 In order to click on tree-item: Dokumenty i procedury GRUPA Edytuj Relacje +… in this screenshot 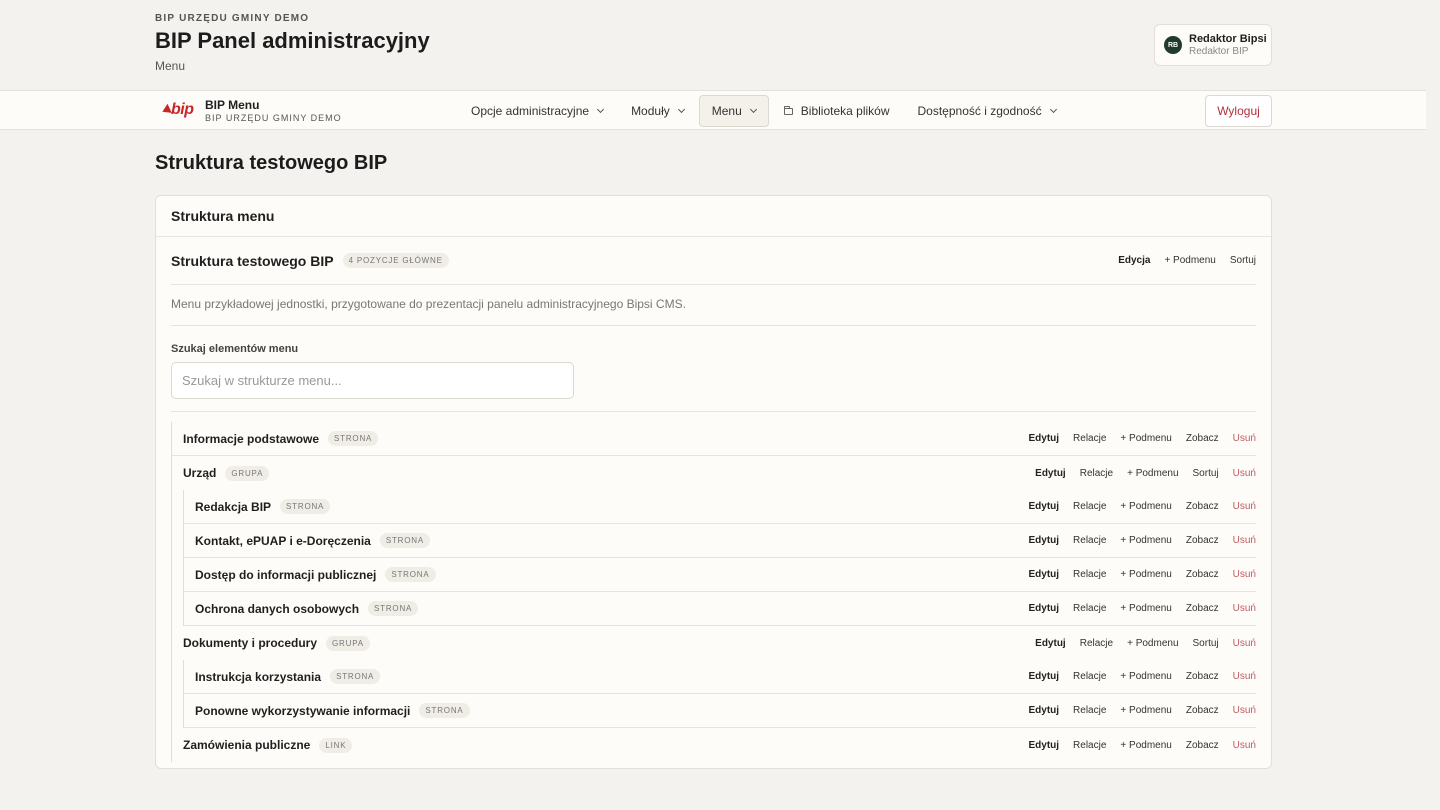, I will do `click(714, 643)`.